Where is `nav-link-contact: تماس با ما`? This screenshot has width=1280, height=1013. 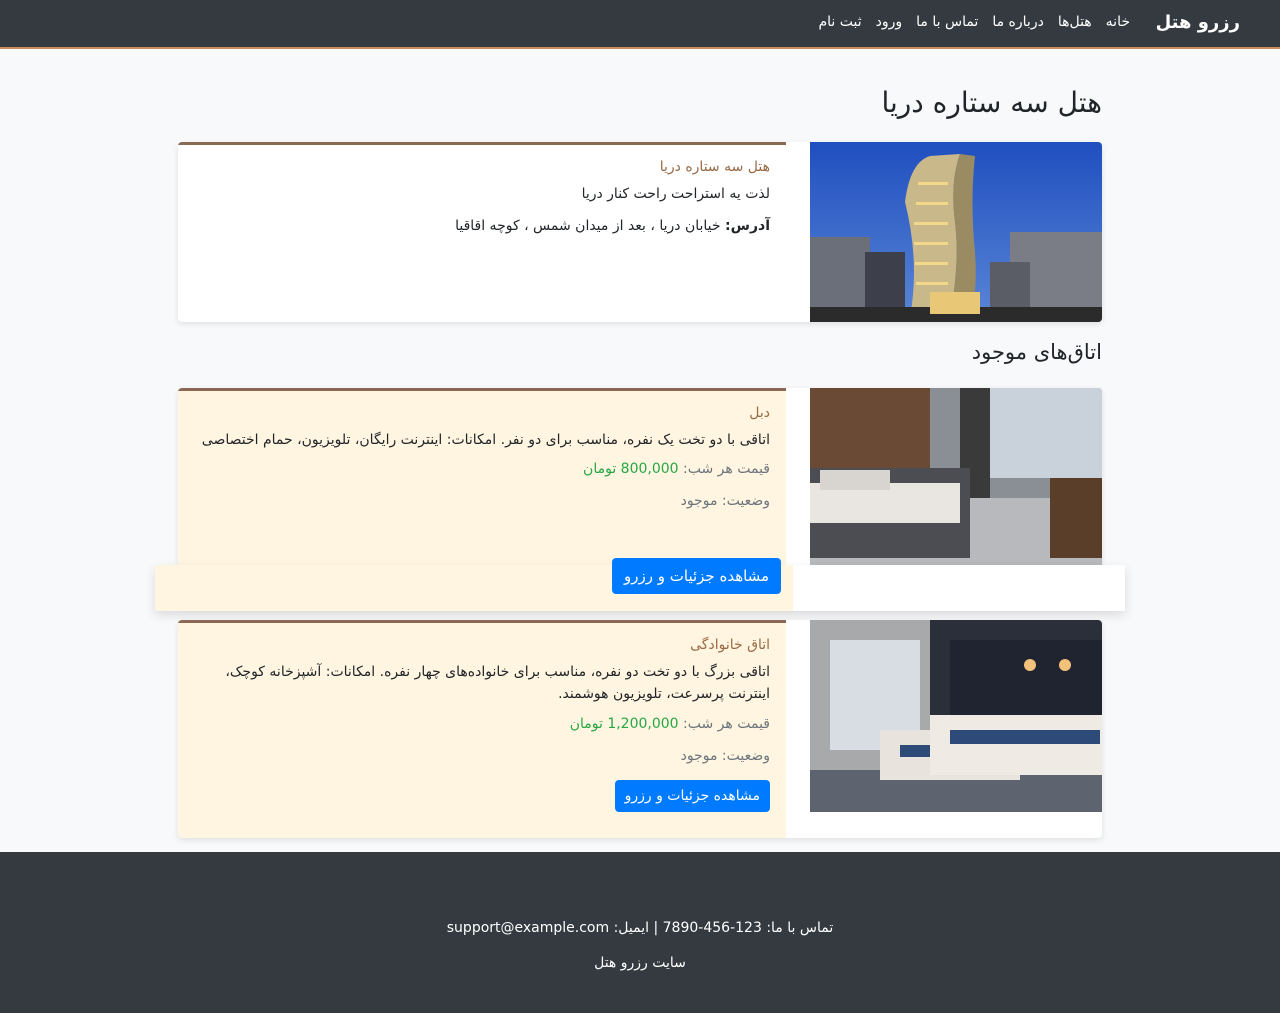
nav-link-contact: تماس با ما is located at coordinates (947, 22).